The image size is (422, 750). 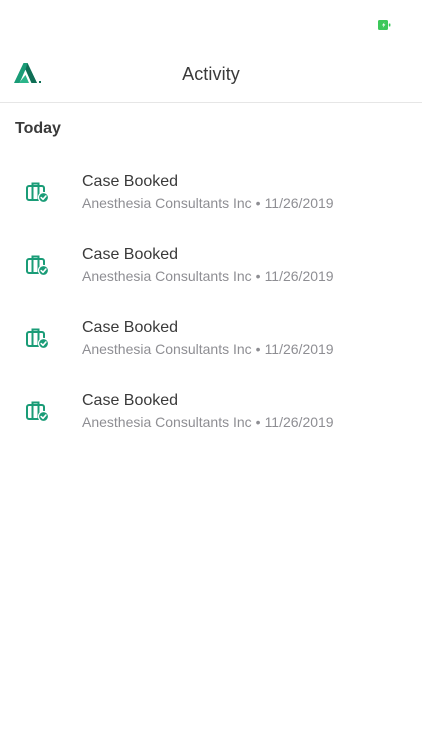 I want to click on nav-bar: Activity, so click(x=211, y=73).